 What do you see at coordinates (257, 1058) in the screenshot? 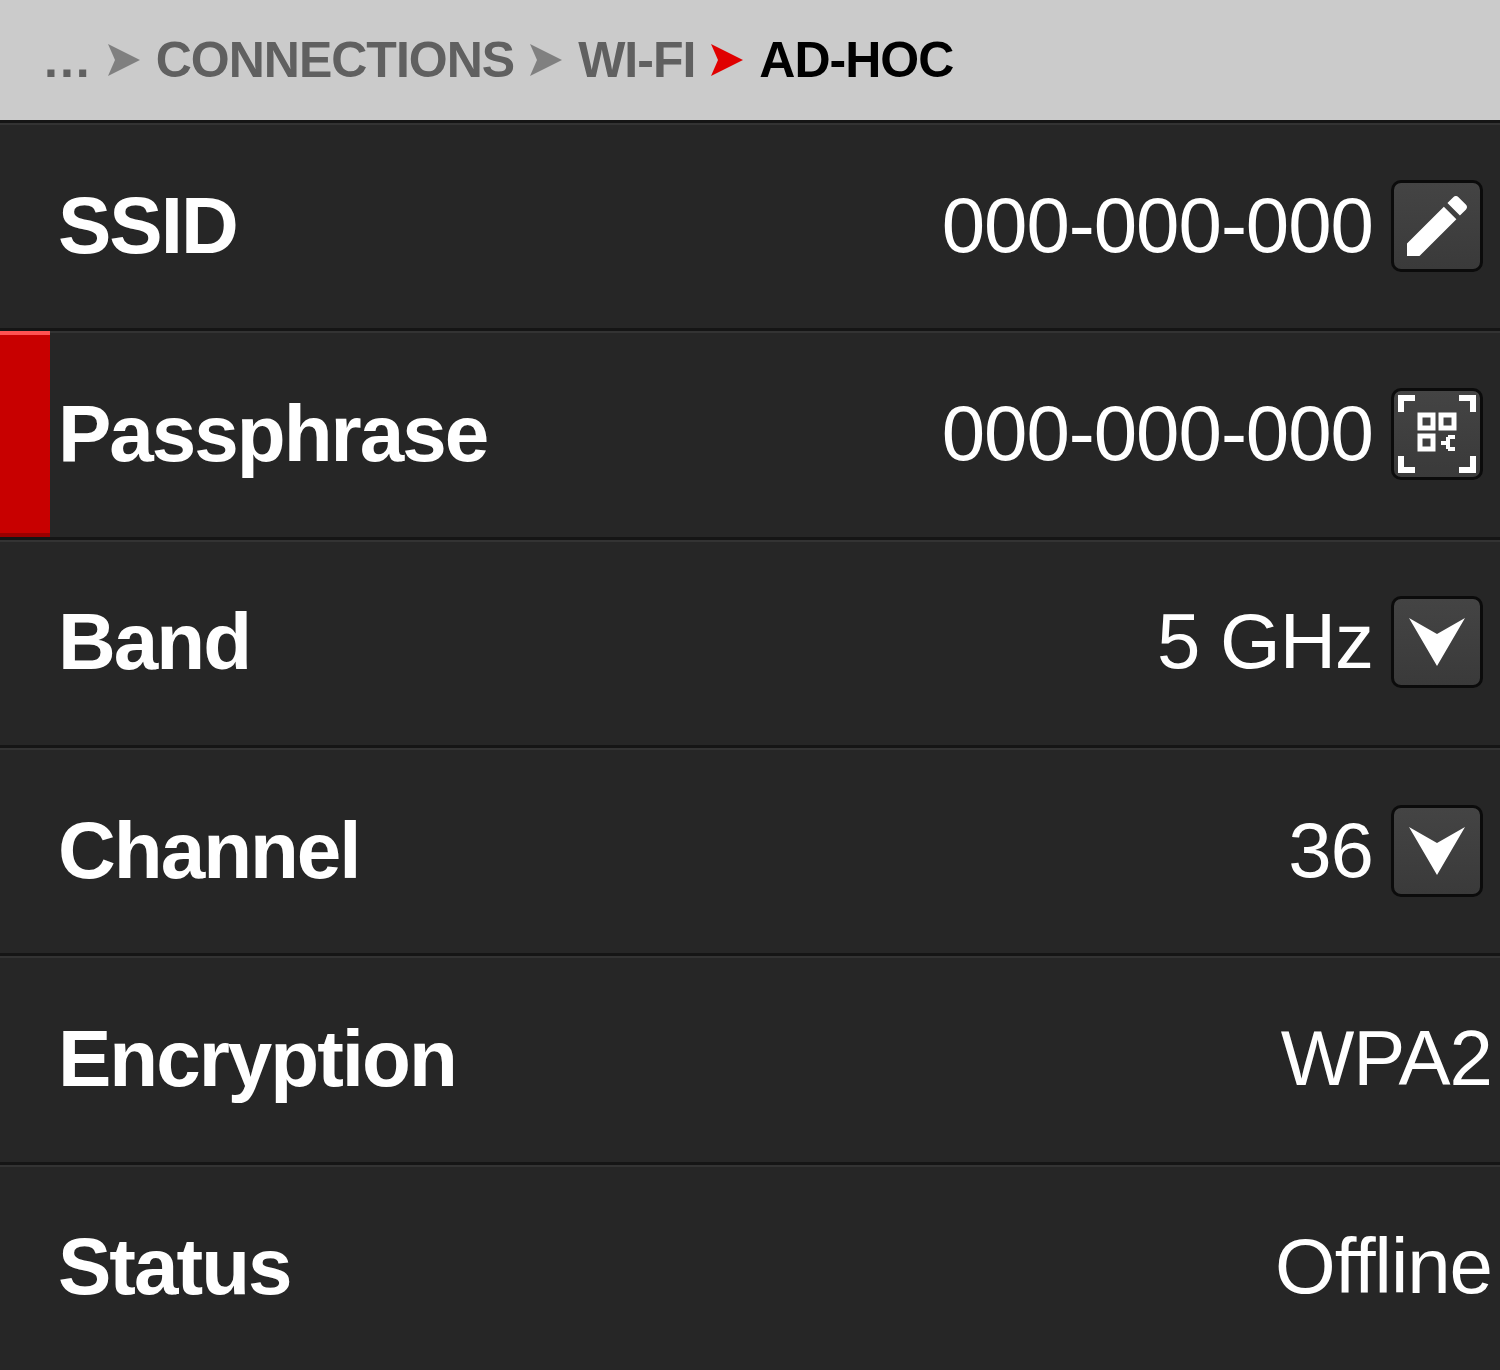
I see `setting-label: Encryption` at bounding box center [257, 1058].